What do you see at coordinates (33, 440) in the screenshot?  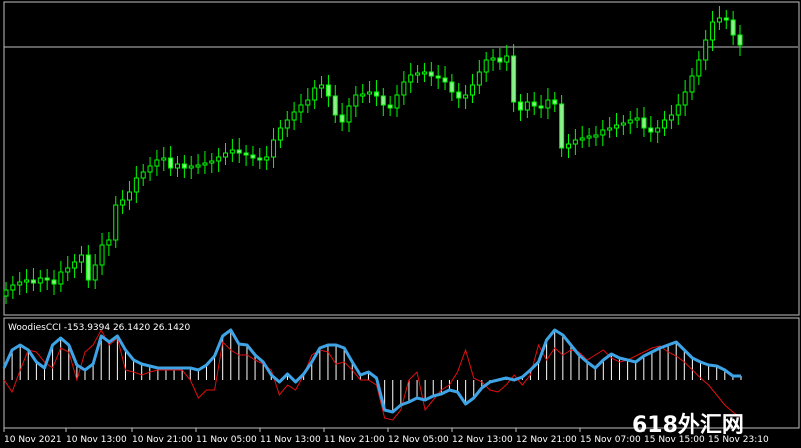 I see `time-label: 10 Nov 2021` at bounding box center [33, 440].